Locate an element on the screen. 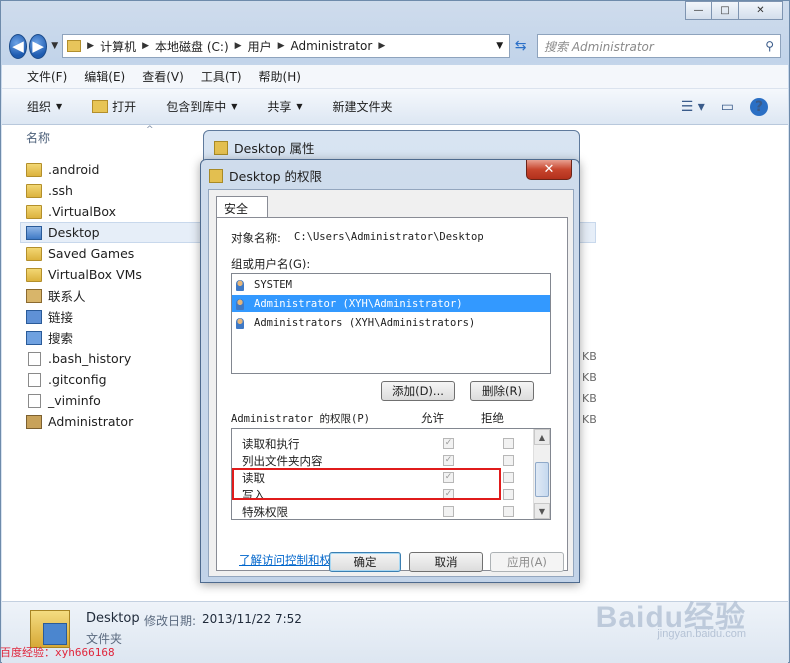  list-item: Administrator is located at coordinates (116, 421).